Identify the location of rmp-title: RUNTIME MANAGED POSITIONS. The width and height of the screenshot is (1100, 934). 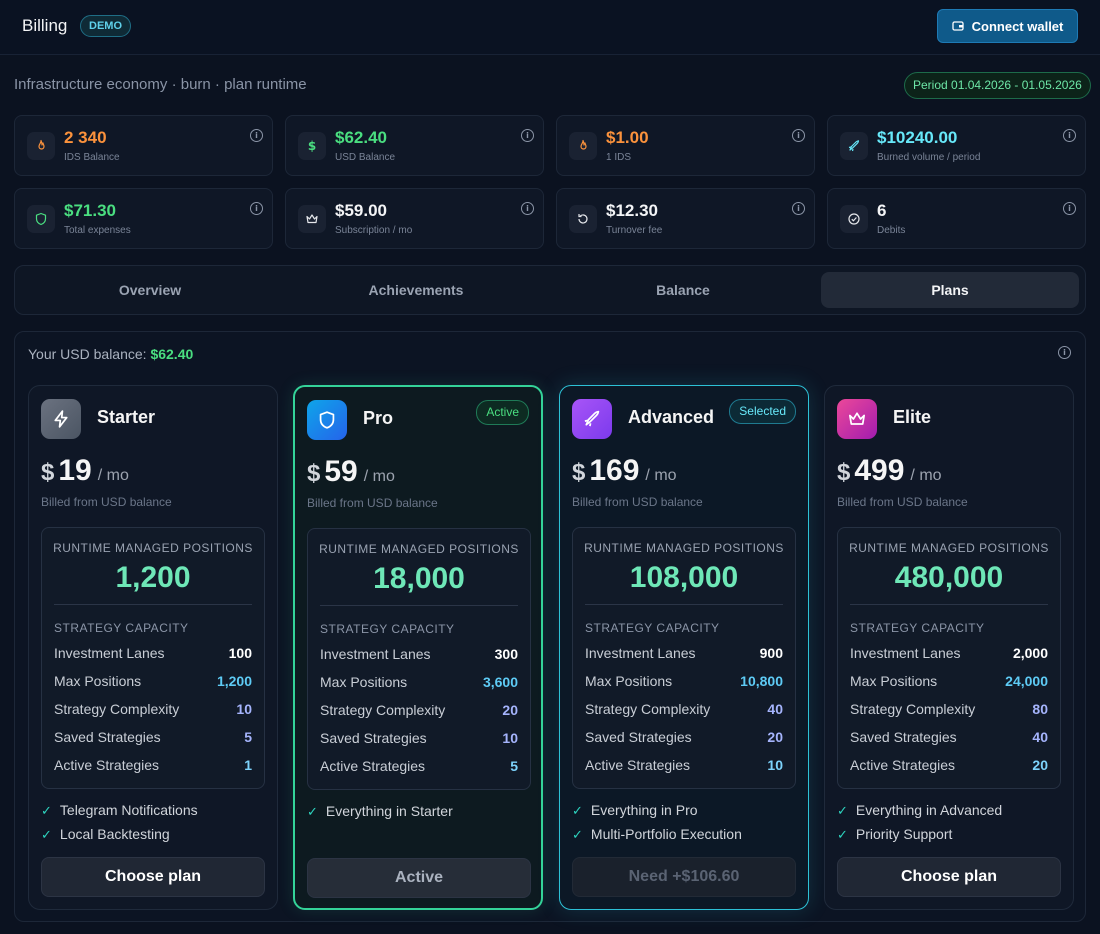
(684, 548).